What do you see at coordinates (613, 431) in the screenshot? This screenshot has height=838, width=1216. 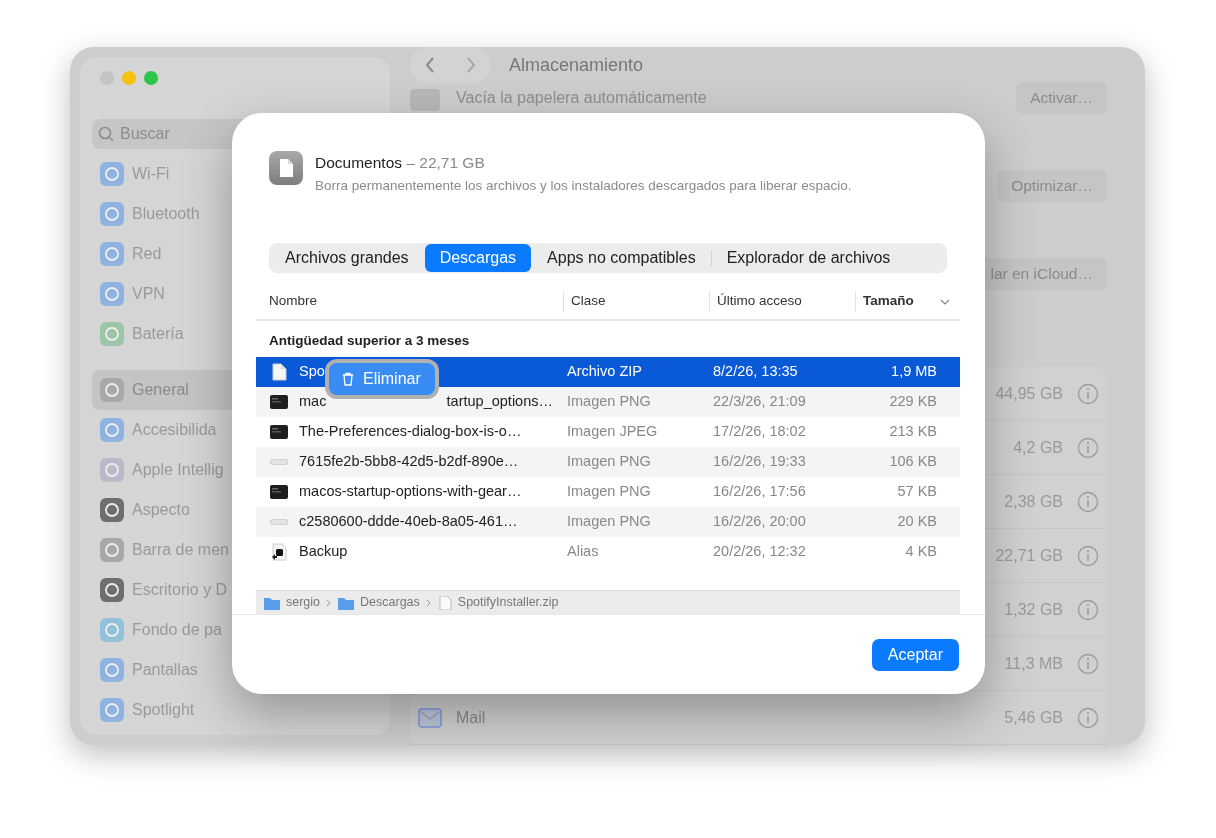 I see `file-kind: Imagen JPEG` at bounding box center [613, 431].